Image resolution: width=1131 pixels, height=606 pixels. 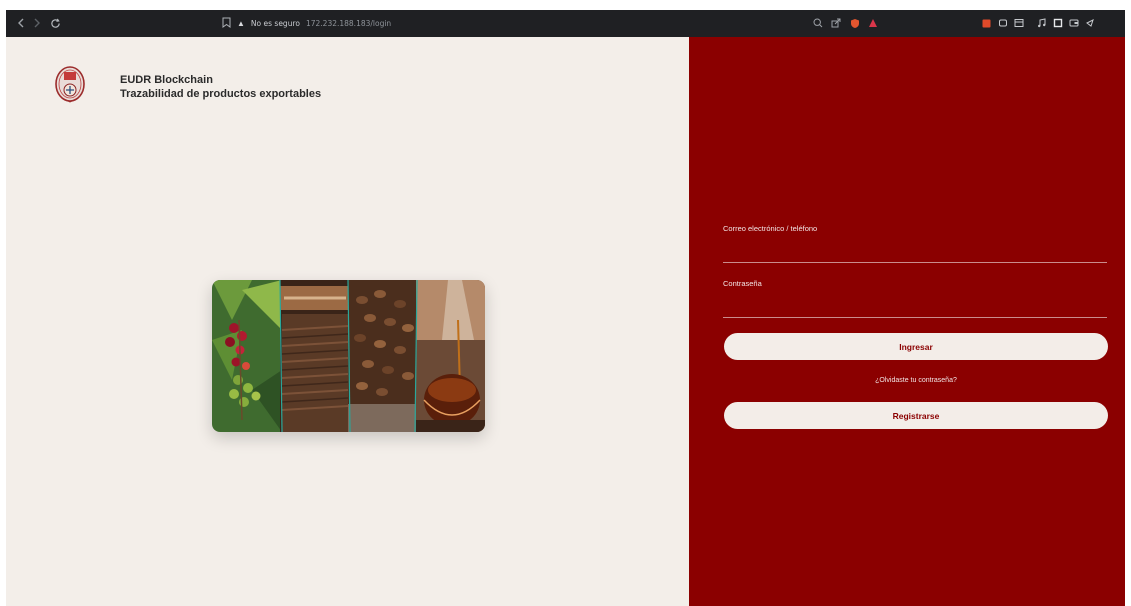 I want to click on email-label: Correo electrónico / teléfono, so click(x=770, y=228).